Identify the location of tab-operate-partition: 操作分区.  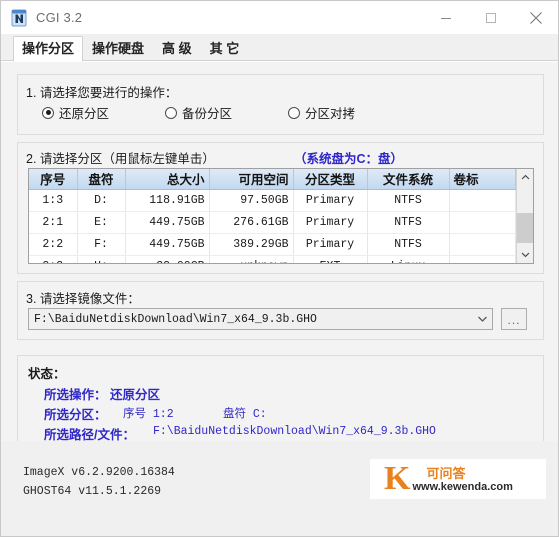
(48, 49).